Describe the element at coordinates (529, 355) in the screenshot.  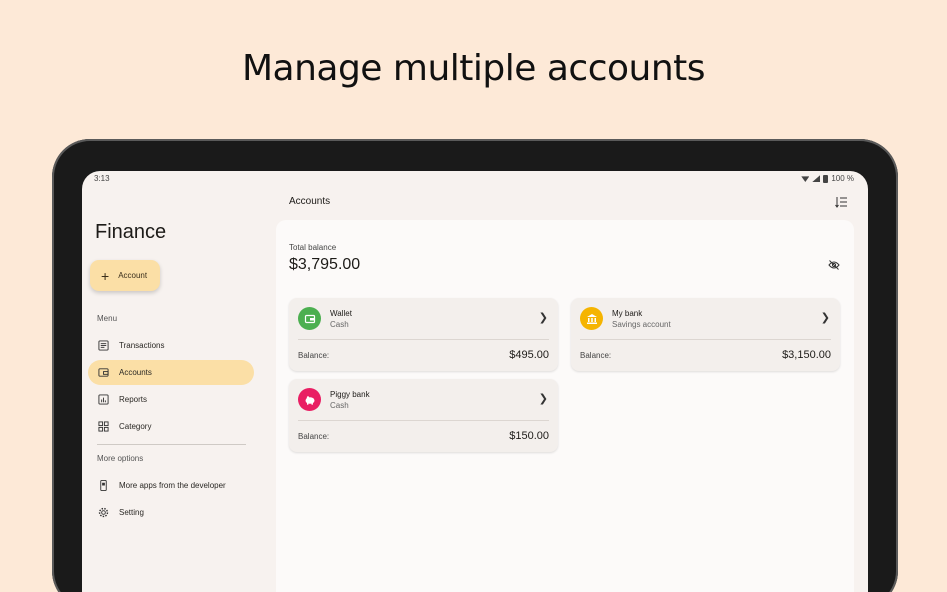
I see `balance-value: $495.00` at that location.